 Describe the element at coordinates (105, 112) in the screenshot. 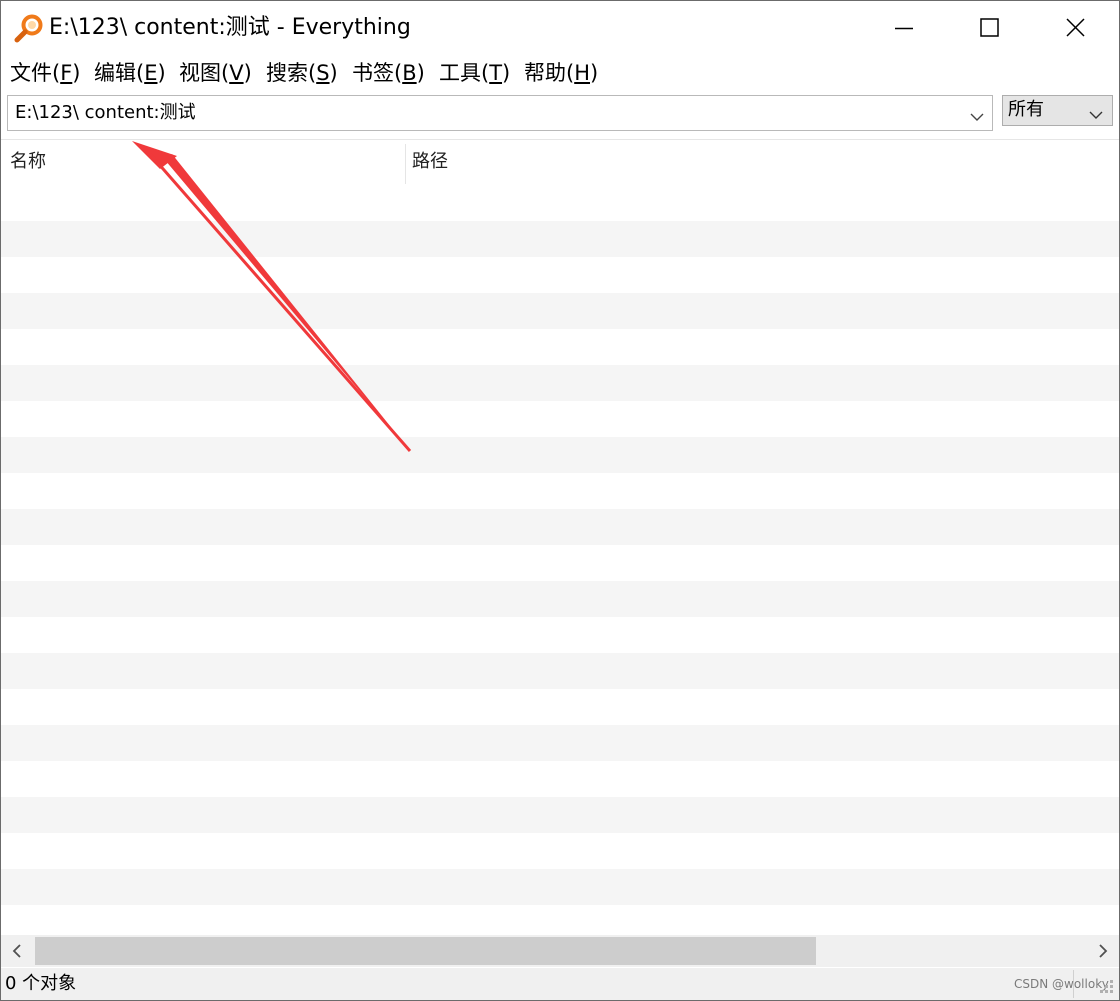

I see `search-input-value: E:\123\ content:测试` at that location.